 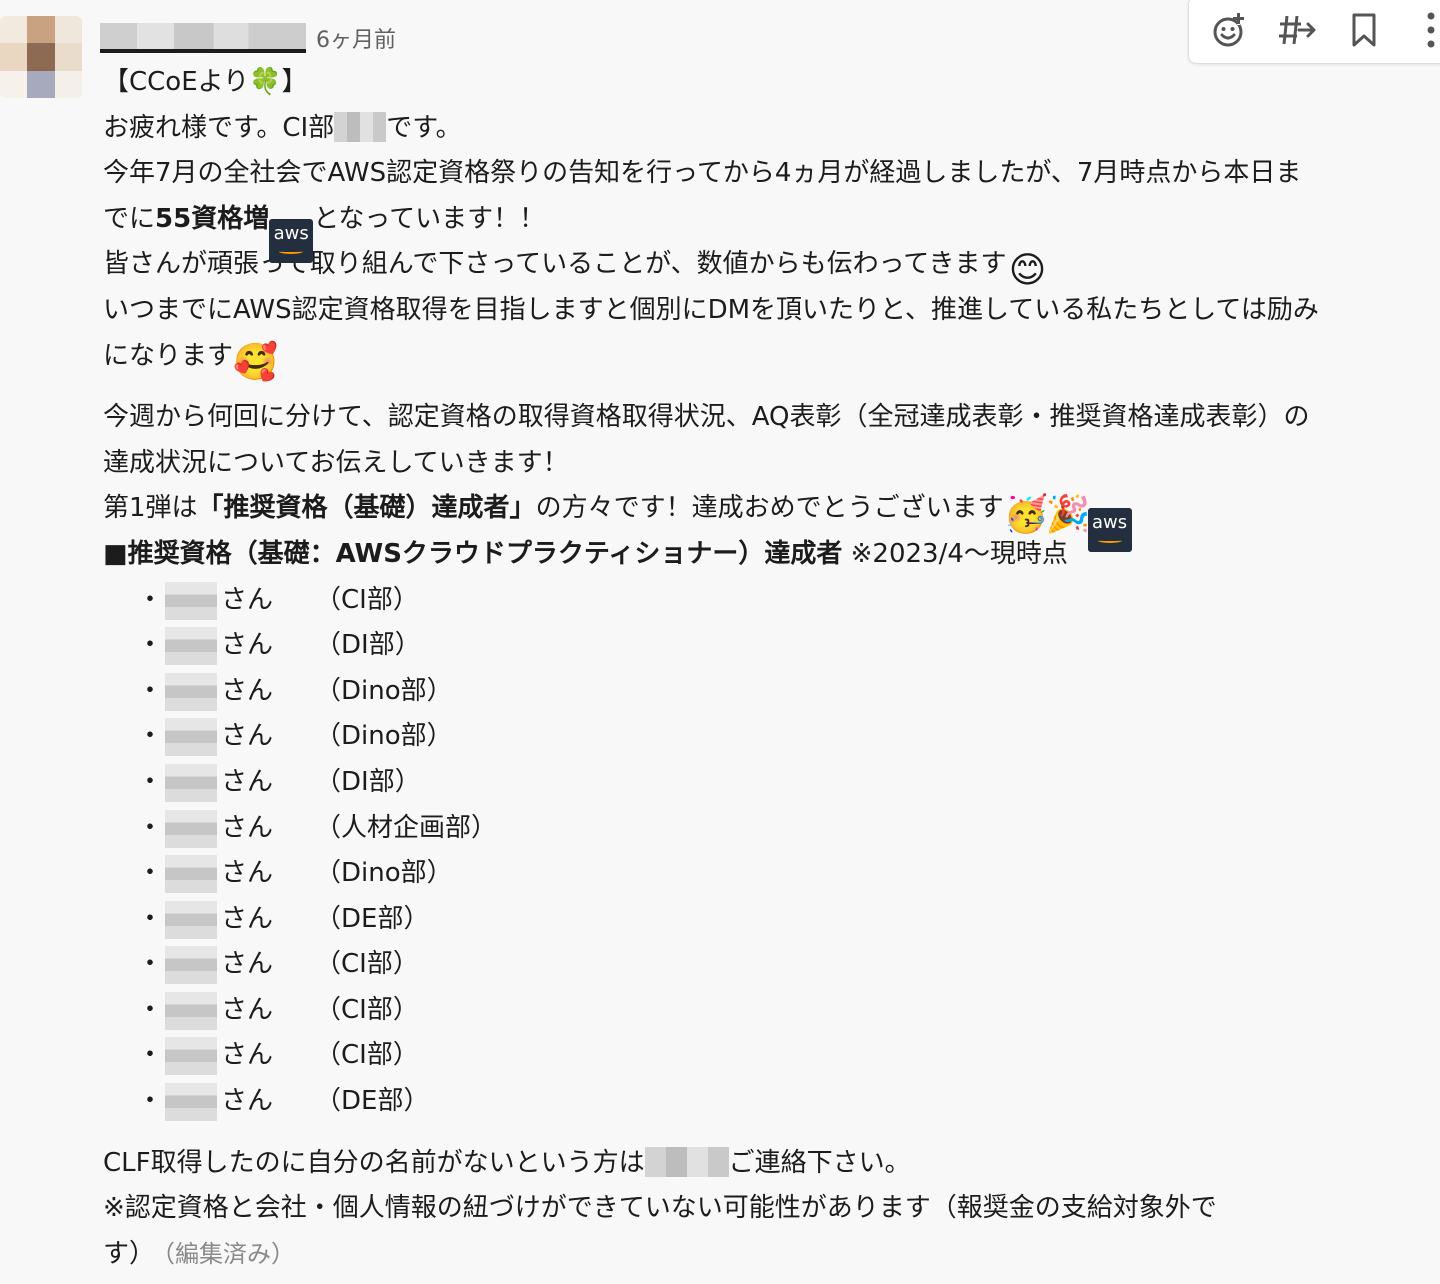 I want to click on forward-icon, so click(x=1296, y=30).